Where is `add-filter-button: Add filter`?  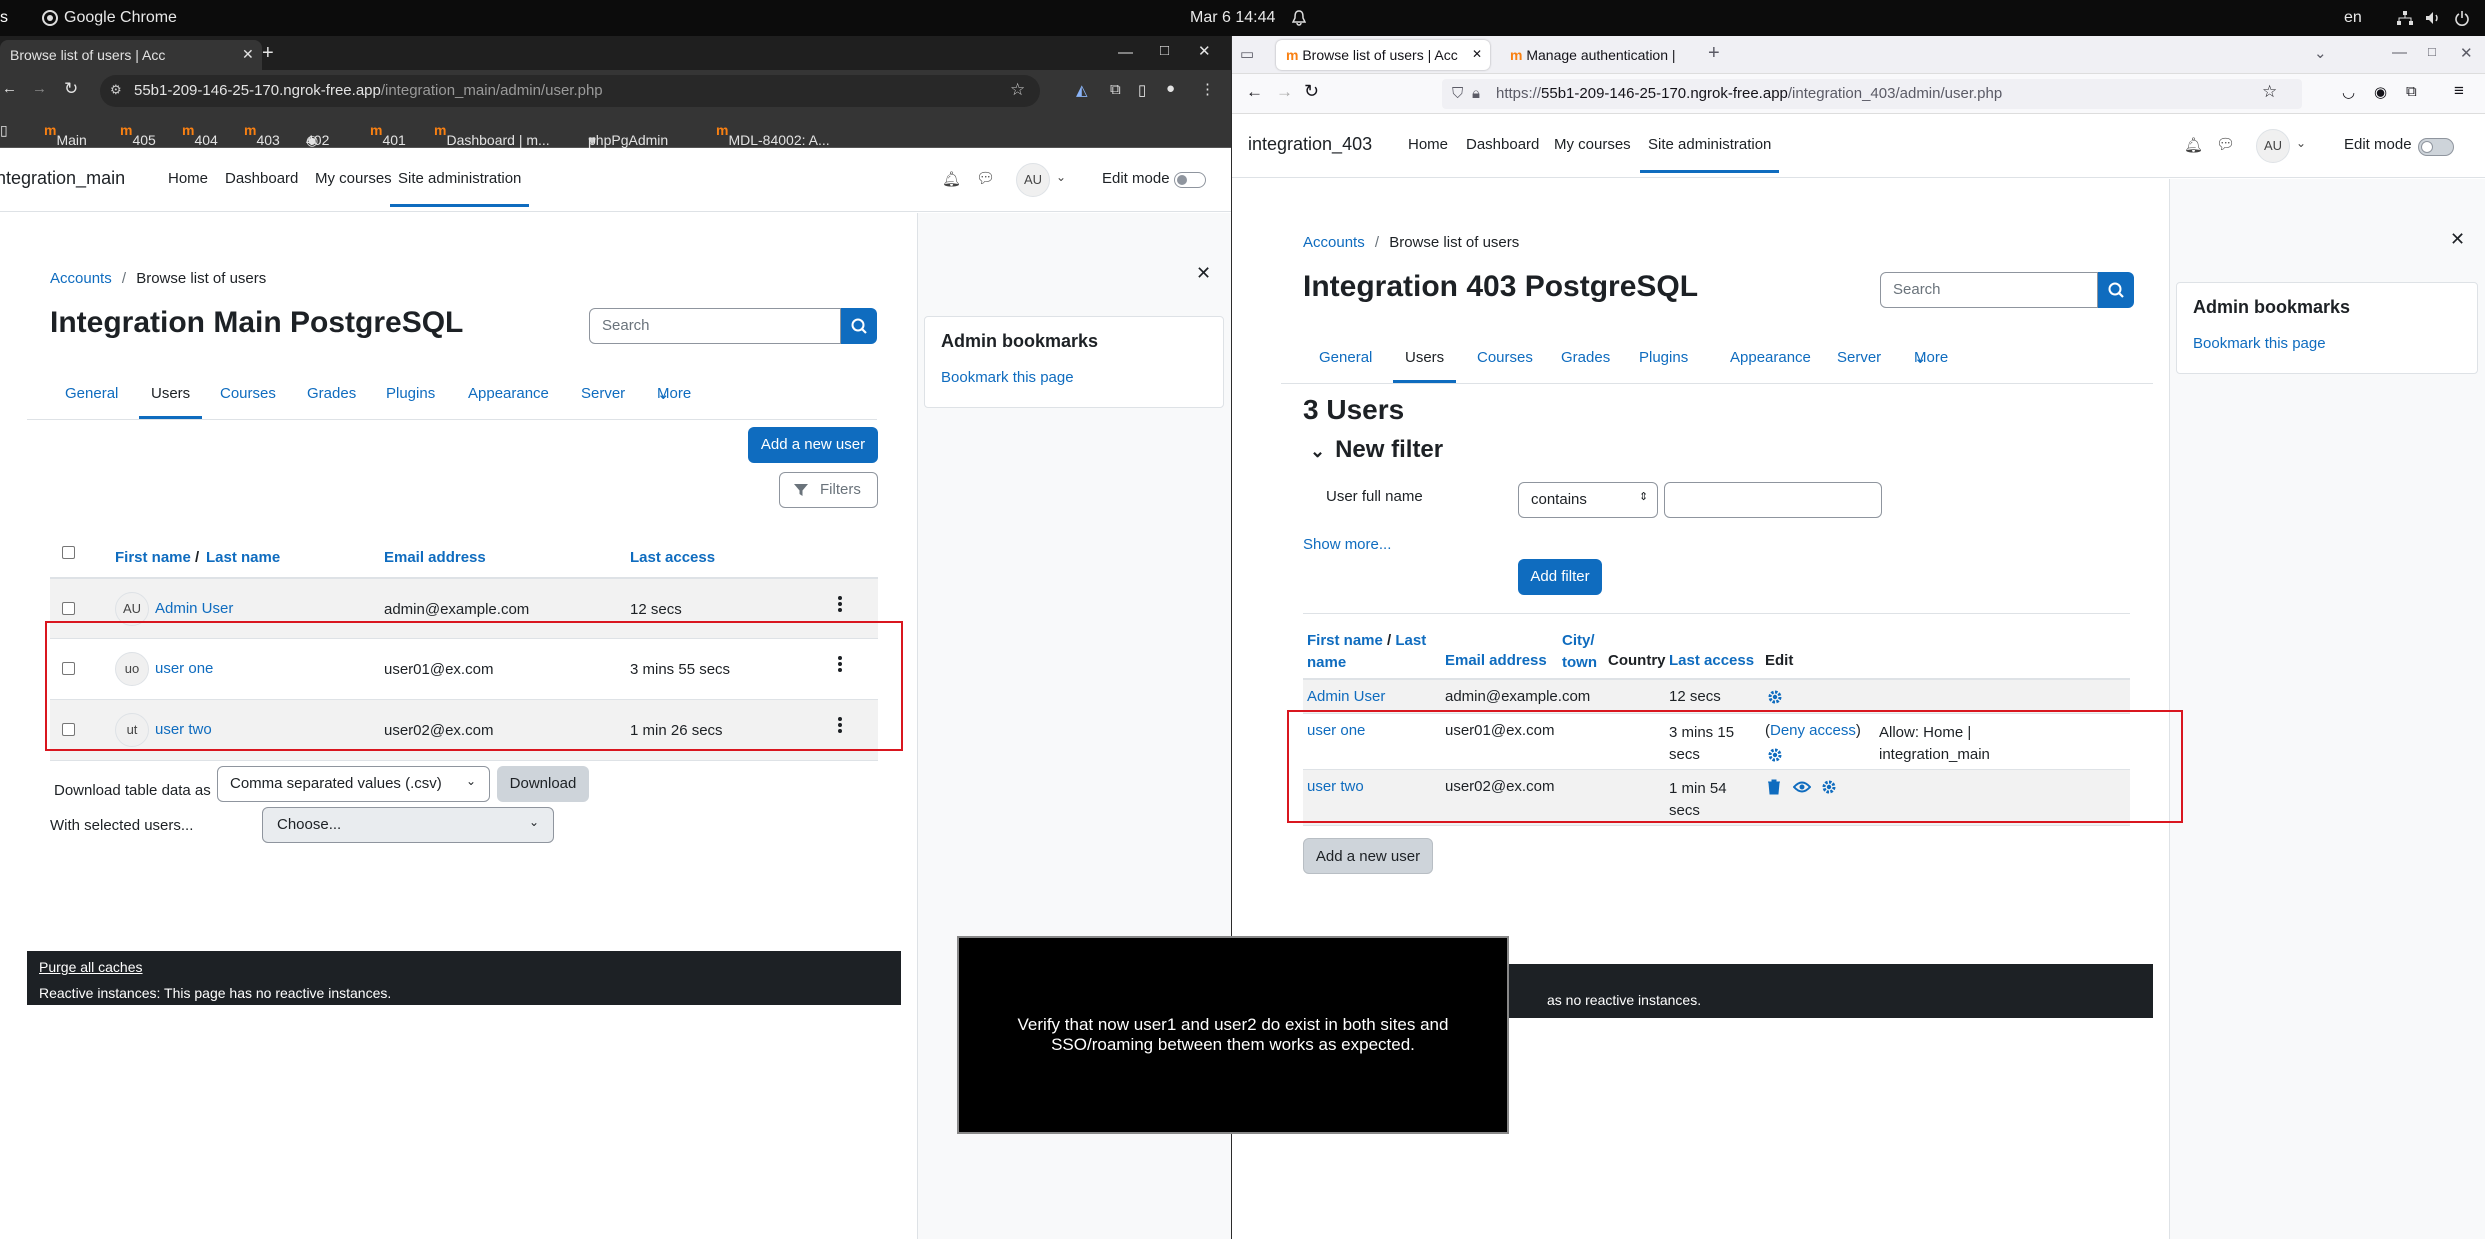
add-filter-button: Add filter is located at coordinates (1560, 577).